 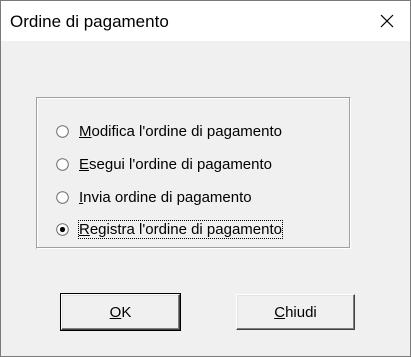 I want to click on radio-label-focused: Registra l'ordine di pagamento, so click(x=180, y=229).